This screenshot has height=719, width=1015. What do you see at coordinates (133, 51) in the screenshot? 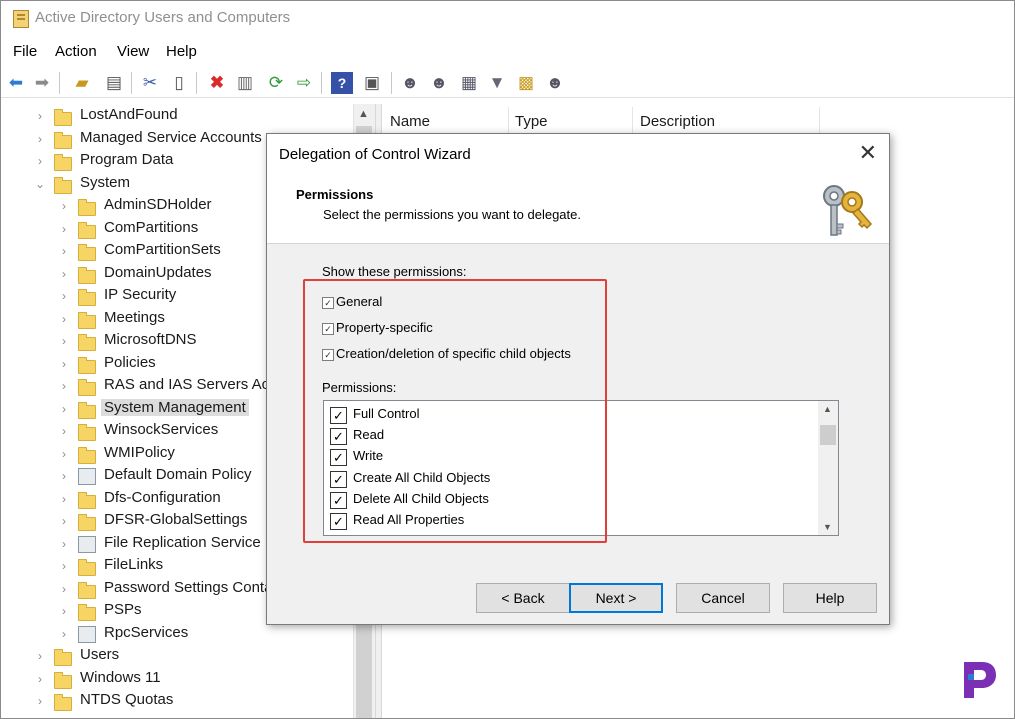
I see `menu-view: View` at bounding box center [133, 51].